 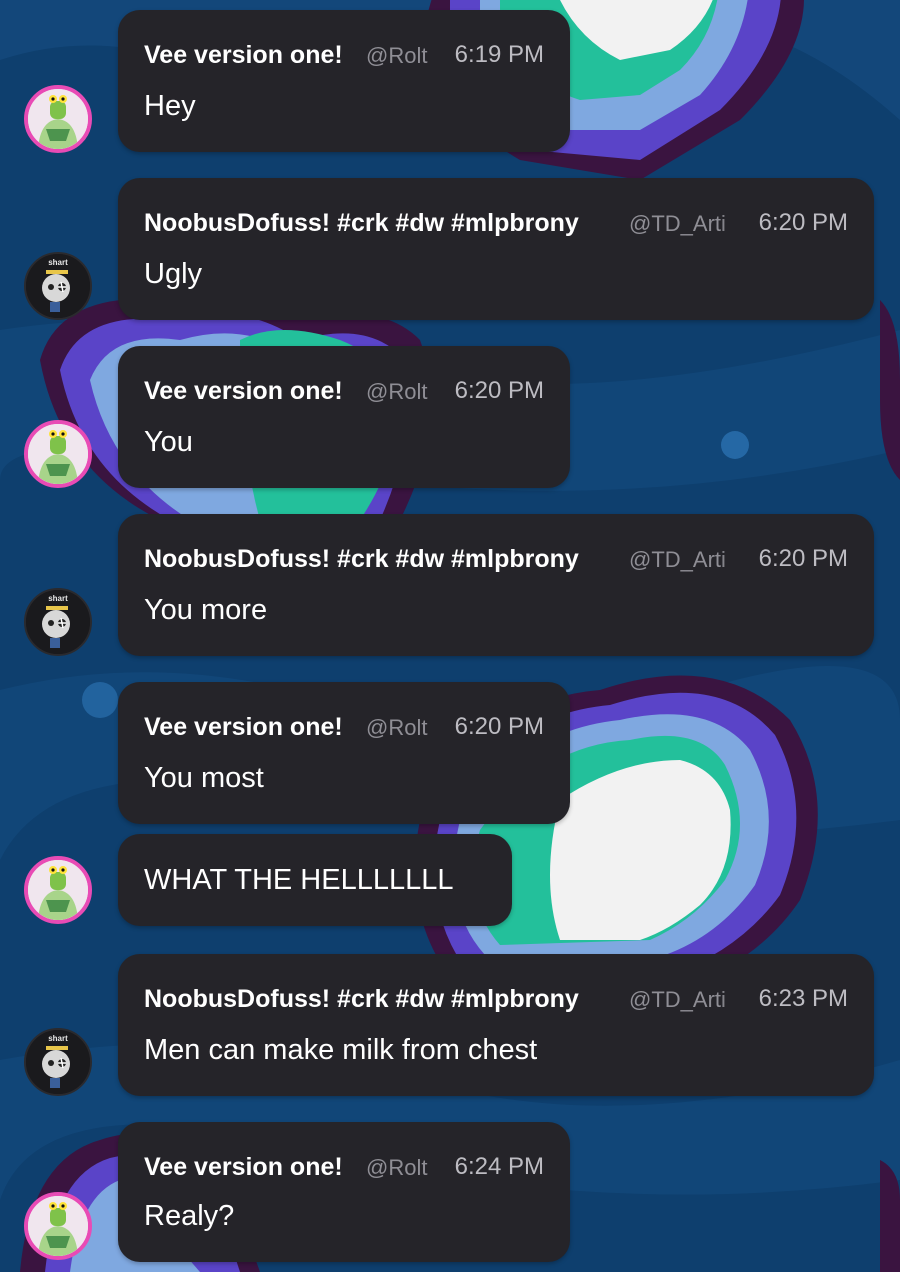 I want to click on message-header: Vee version one! @Rolt 6:24 PM, so click(x=344, y=1167).